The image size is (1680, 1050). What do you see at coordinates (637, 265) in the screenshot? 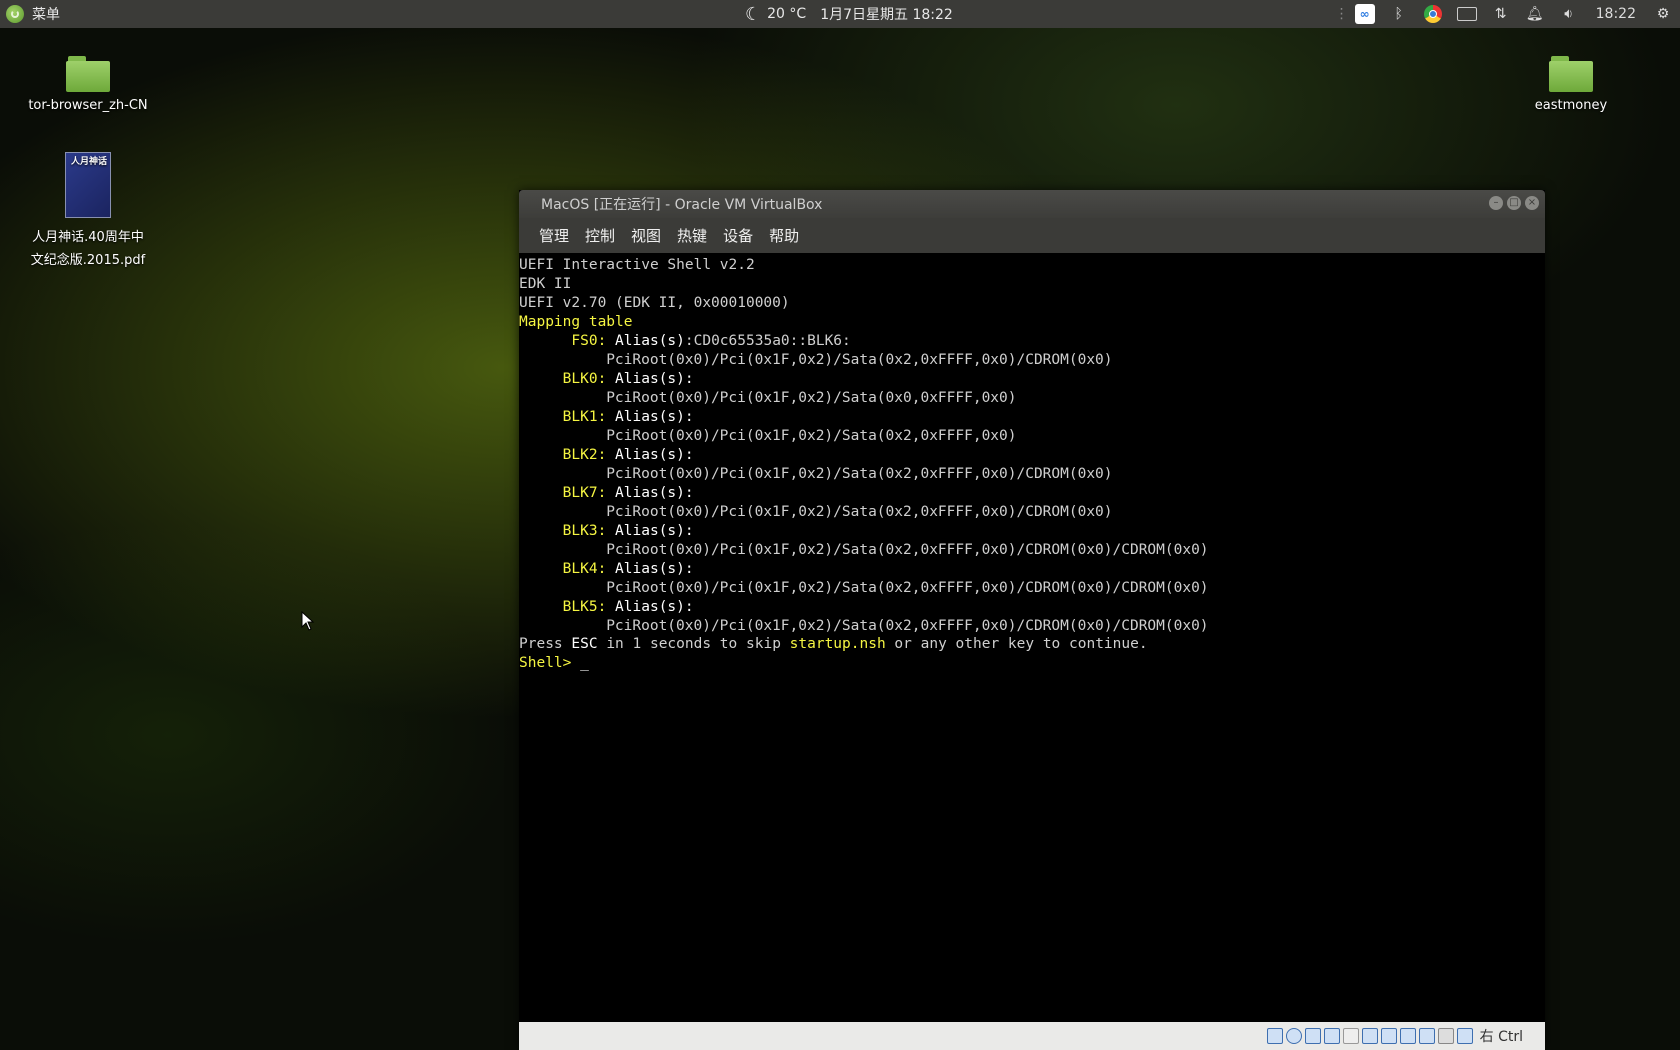
I see `console-line: UEFI Interactive Shell v2.2` at bounding box center [637, 265].